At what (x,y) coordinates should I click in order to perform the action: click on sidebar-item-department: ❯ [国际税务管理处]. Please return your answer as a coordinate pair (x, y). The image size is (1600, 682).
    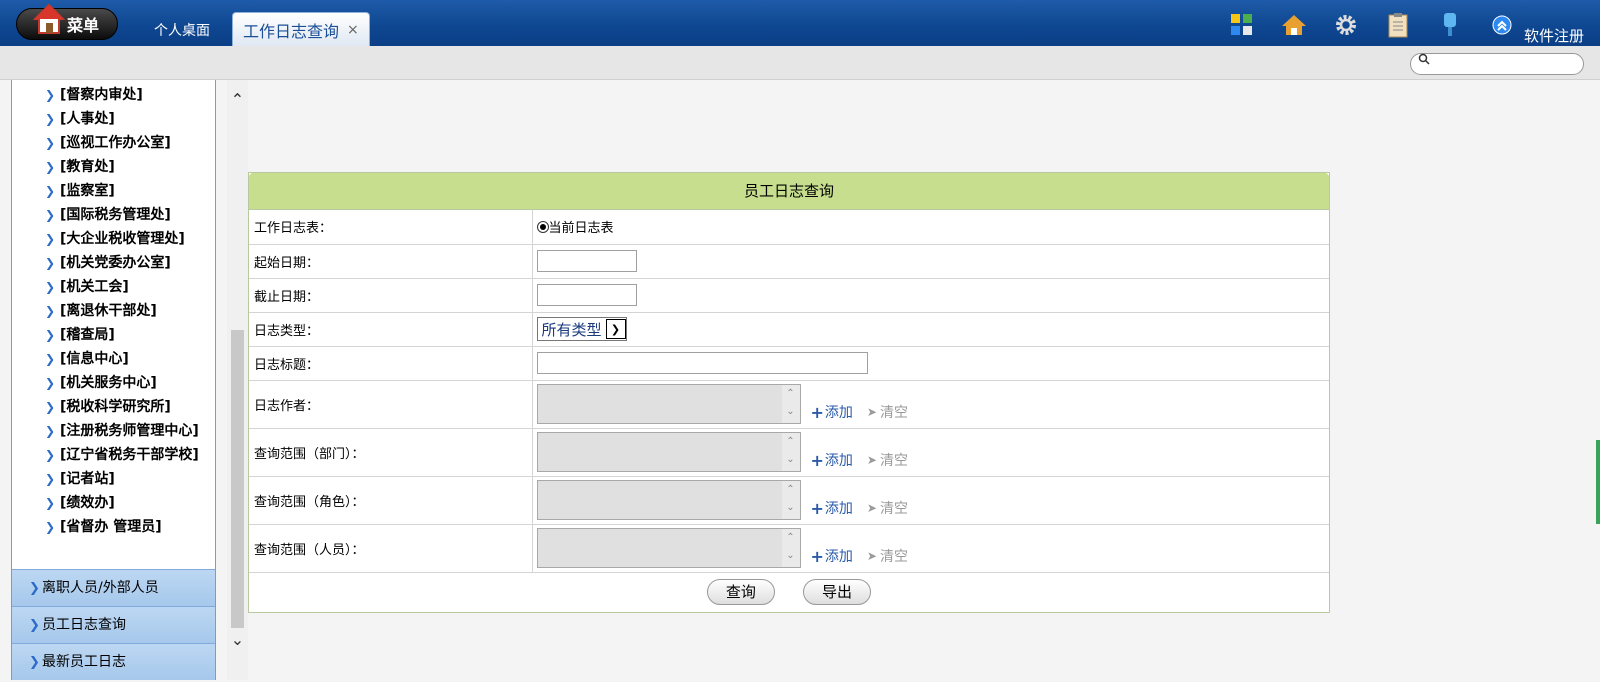
    Looking at the image, I should click on (113, 215).